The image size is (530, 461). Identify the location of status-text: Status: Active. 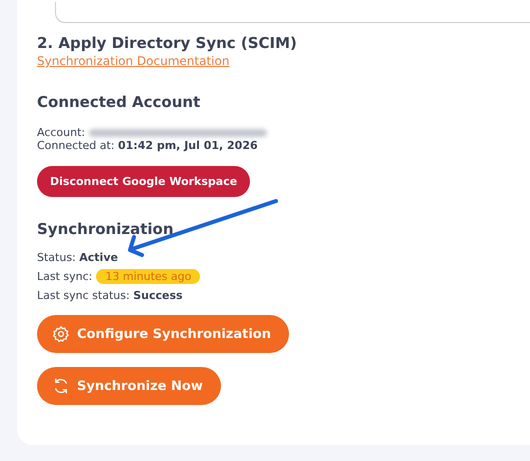
(77, 257).